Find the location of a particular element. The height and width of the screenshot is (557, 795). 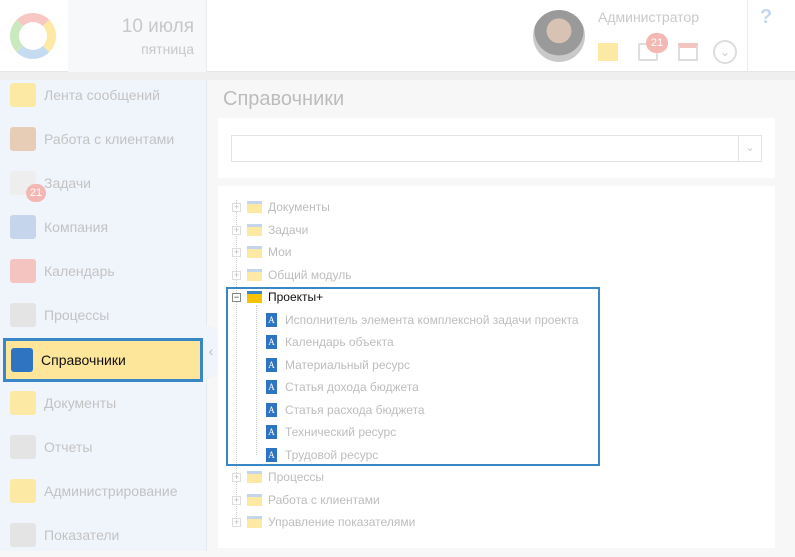

tree-node-label: Мои is located at coordinates (280, 252).